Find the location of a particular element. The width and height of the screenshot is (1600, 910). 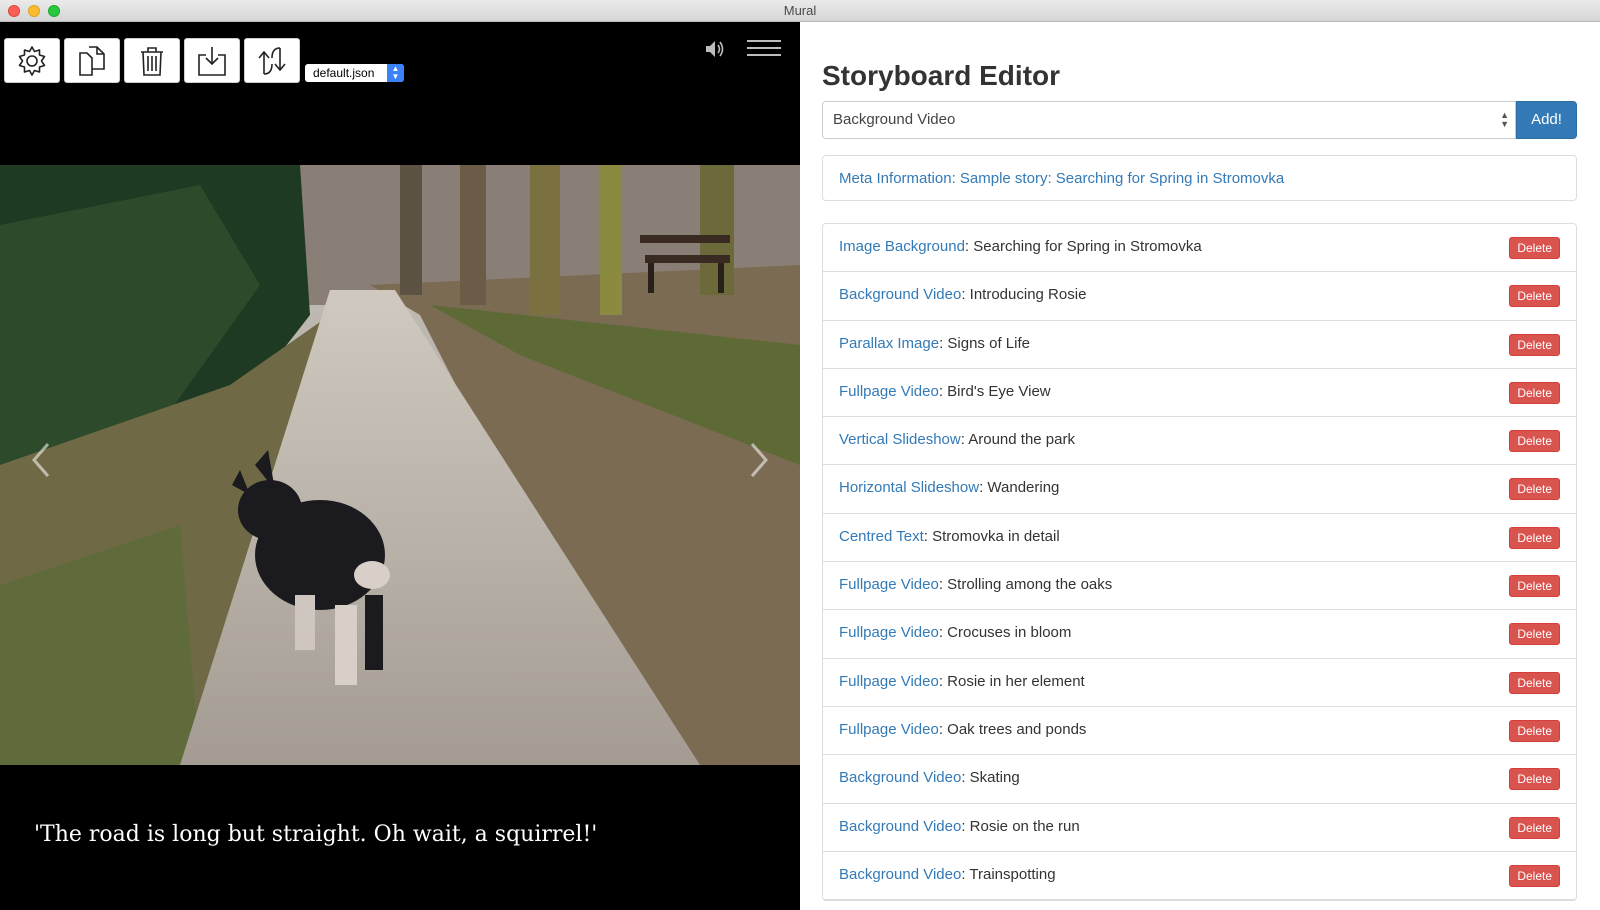

section-title: Rosie in her element is located at coordinates (1016, 681).